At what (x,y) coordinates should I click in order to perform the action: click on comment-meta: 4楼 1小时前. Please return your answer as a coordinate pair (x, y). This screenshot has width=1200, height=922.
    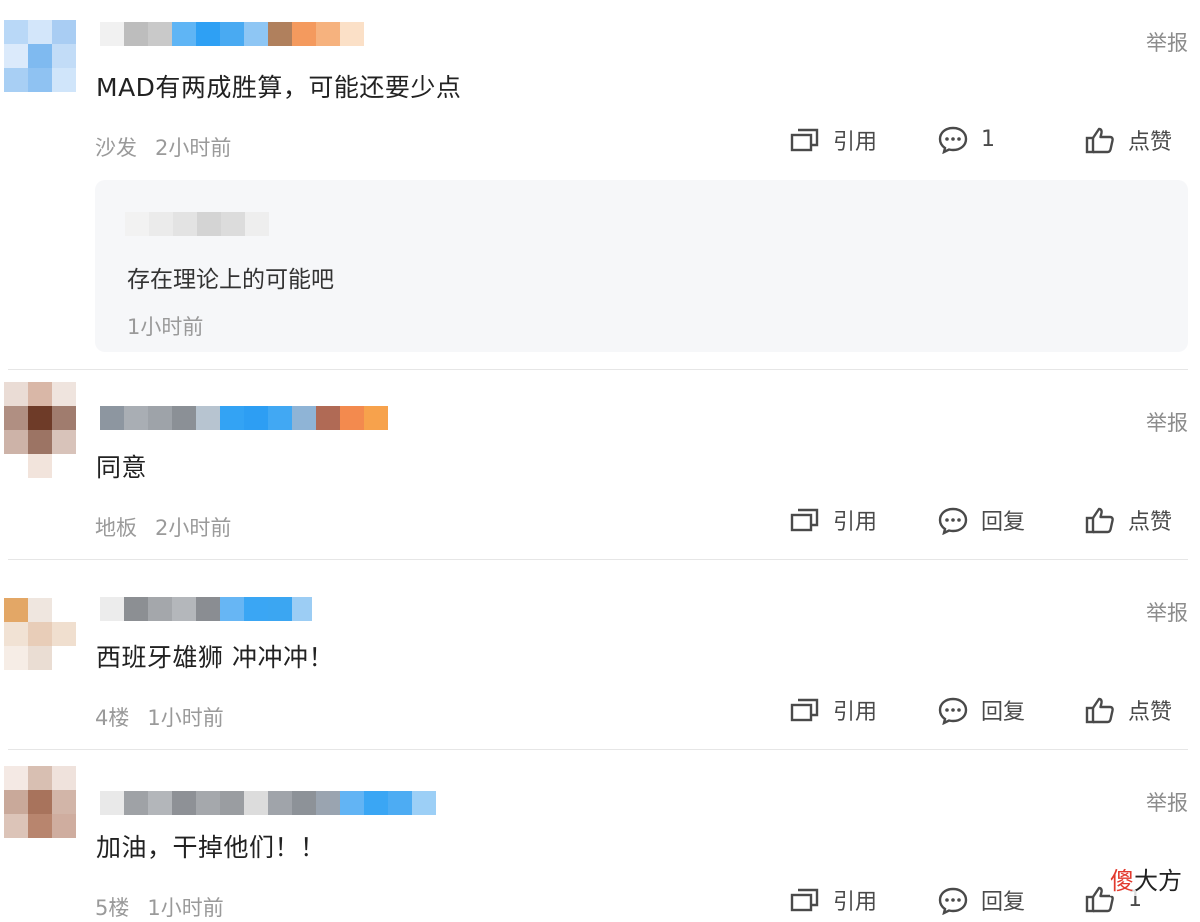
    Looking at the image, I should click on (159, 717).